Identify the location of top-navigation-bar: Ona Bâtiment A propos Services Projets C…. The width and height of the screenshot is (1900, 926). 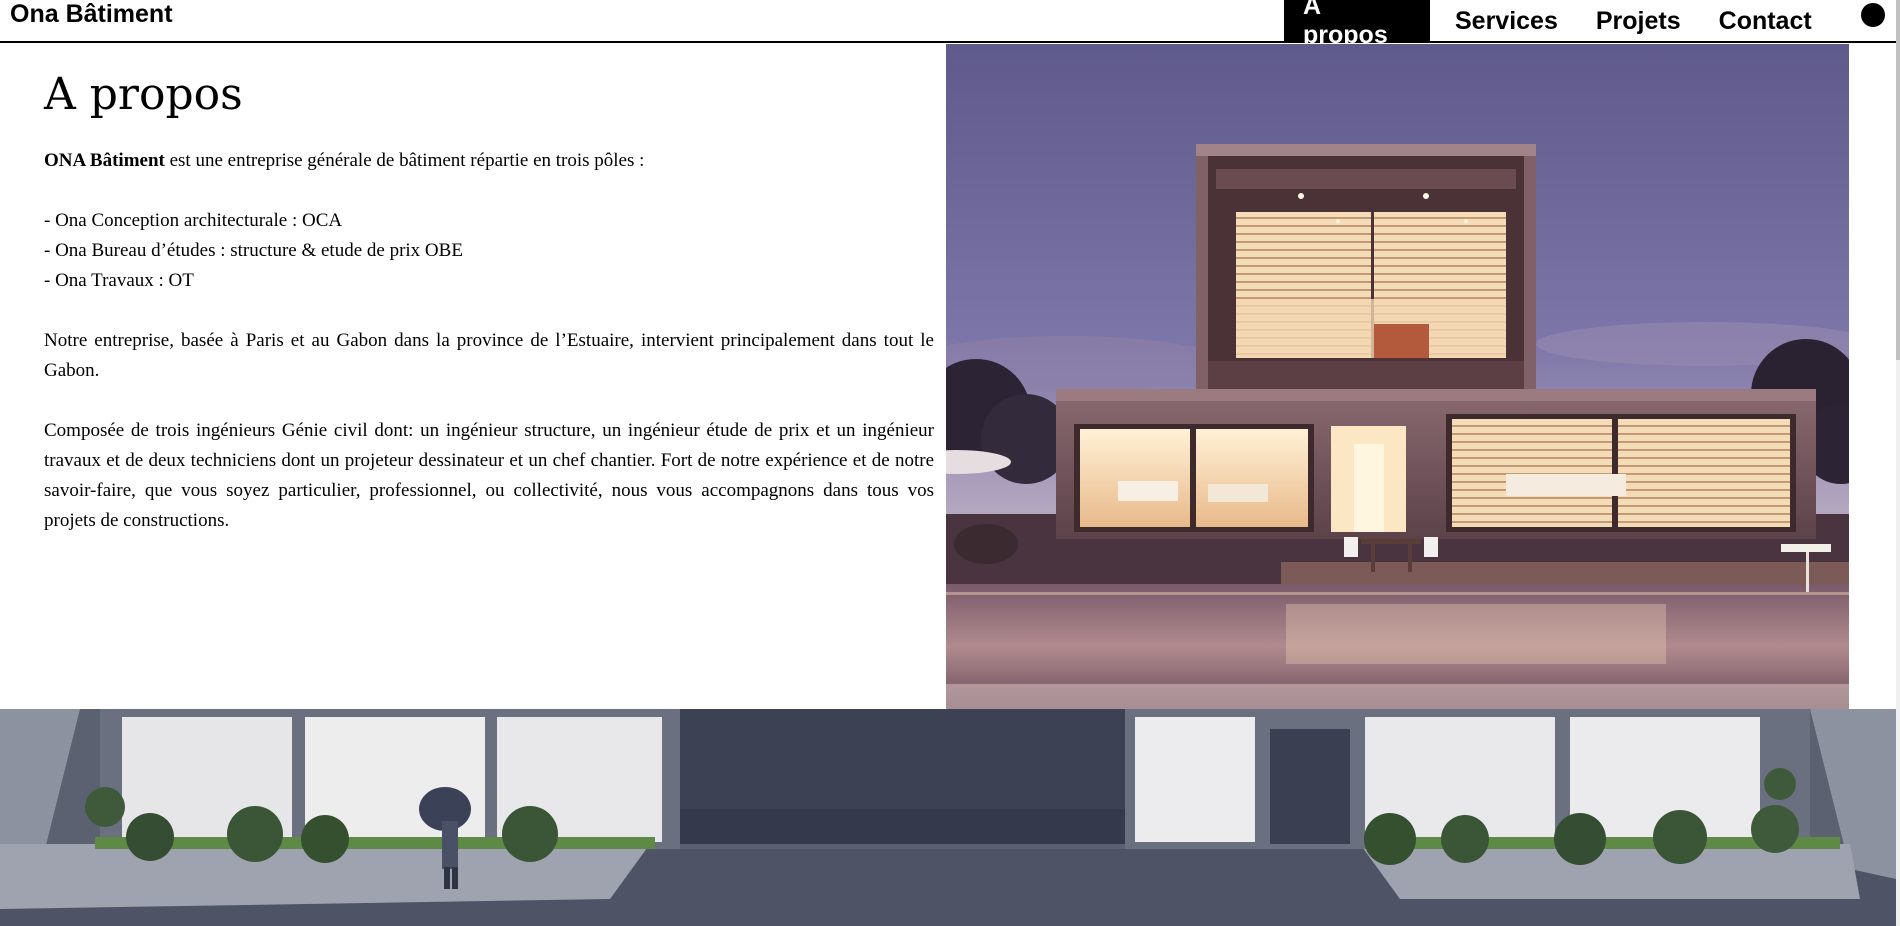
(948, 24).